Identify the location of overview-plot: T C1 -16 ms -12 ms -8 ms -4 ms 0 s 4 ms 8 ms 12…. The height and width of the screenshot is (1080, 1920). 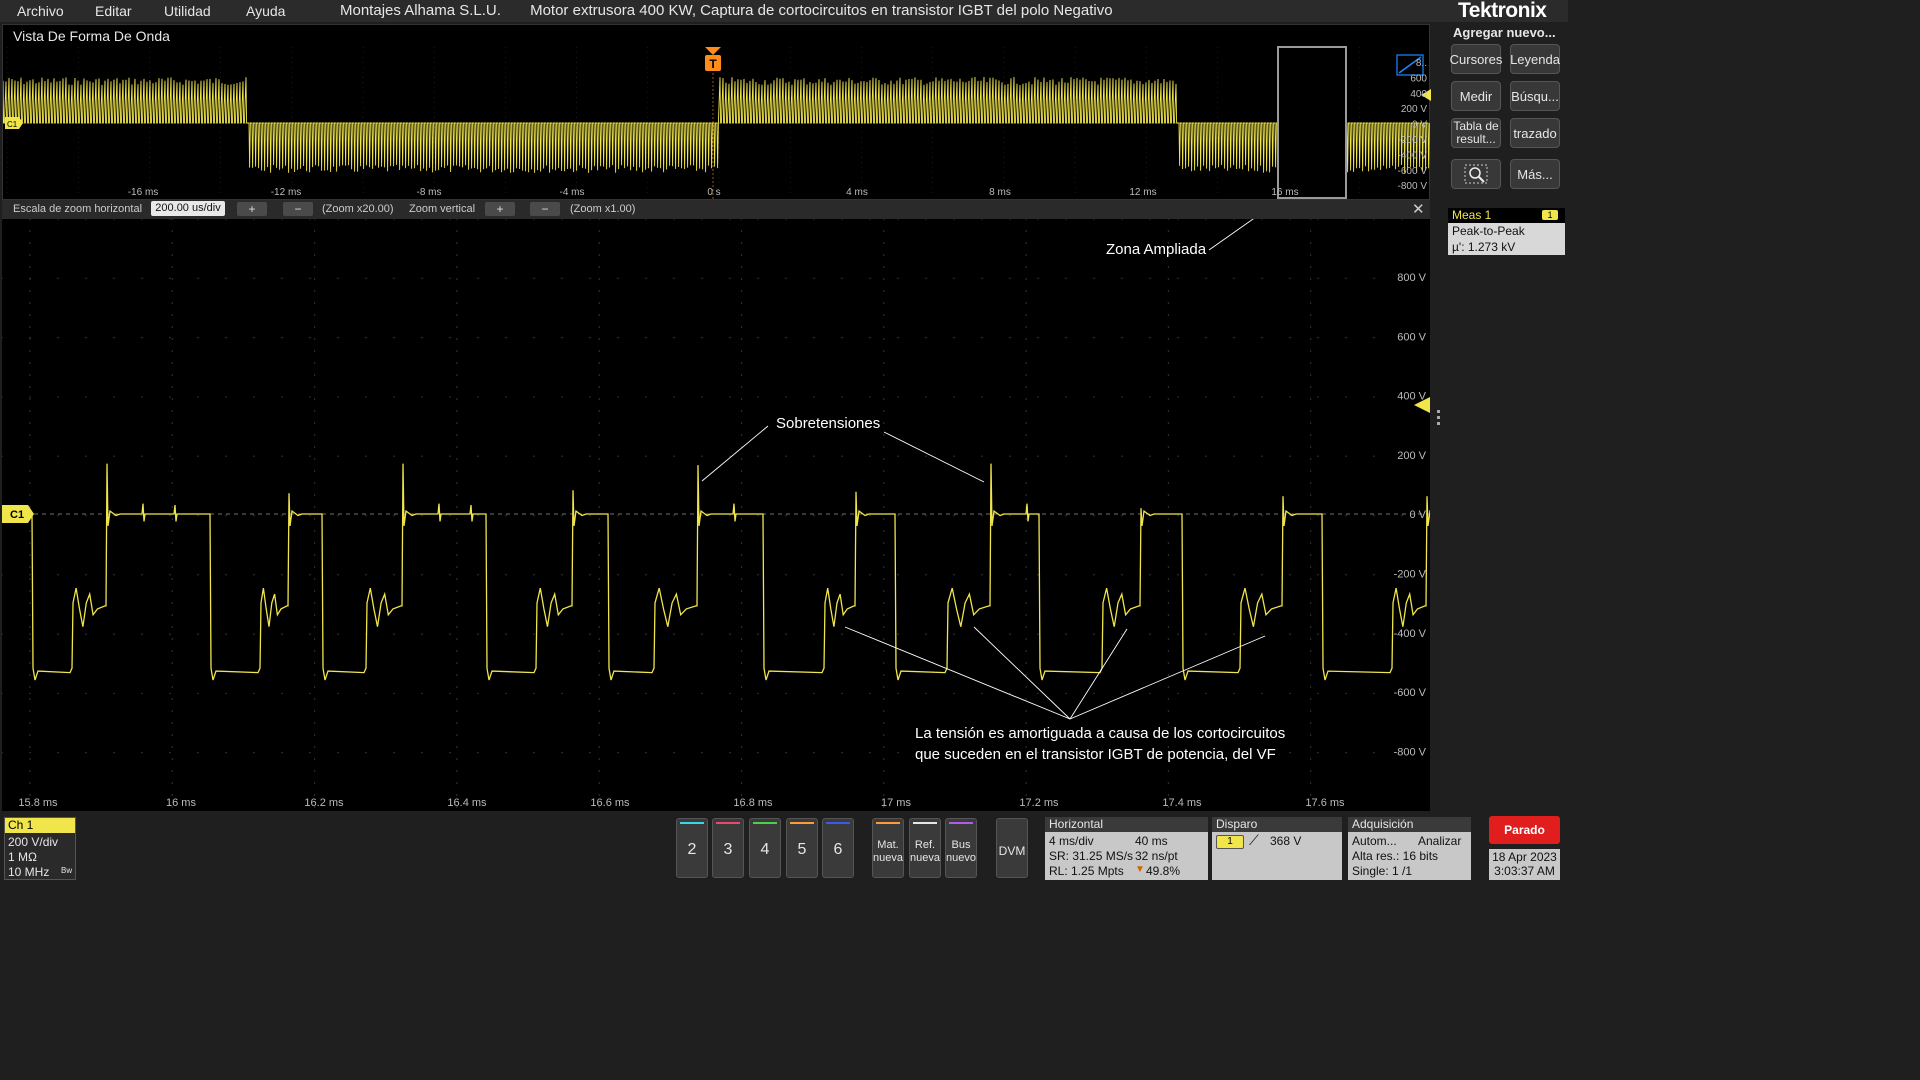
(717, 123).